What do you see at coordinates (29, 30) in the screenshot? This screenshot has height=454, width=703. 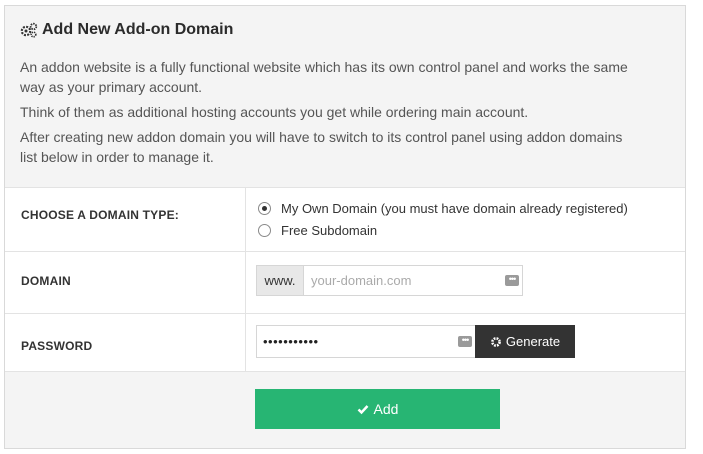 I see `gears-icon` at bounding box center [29, 30].